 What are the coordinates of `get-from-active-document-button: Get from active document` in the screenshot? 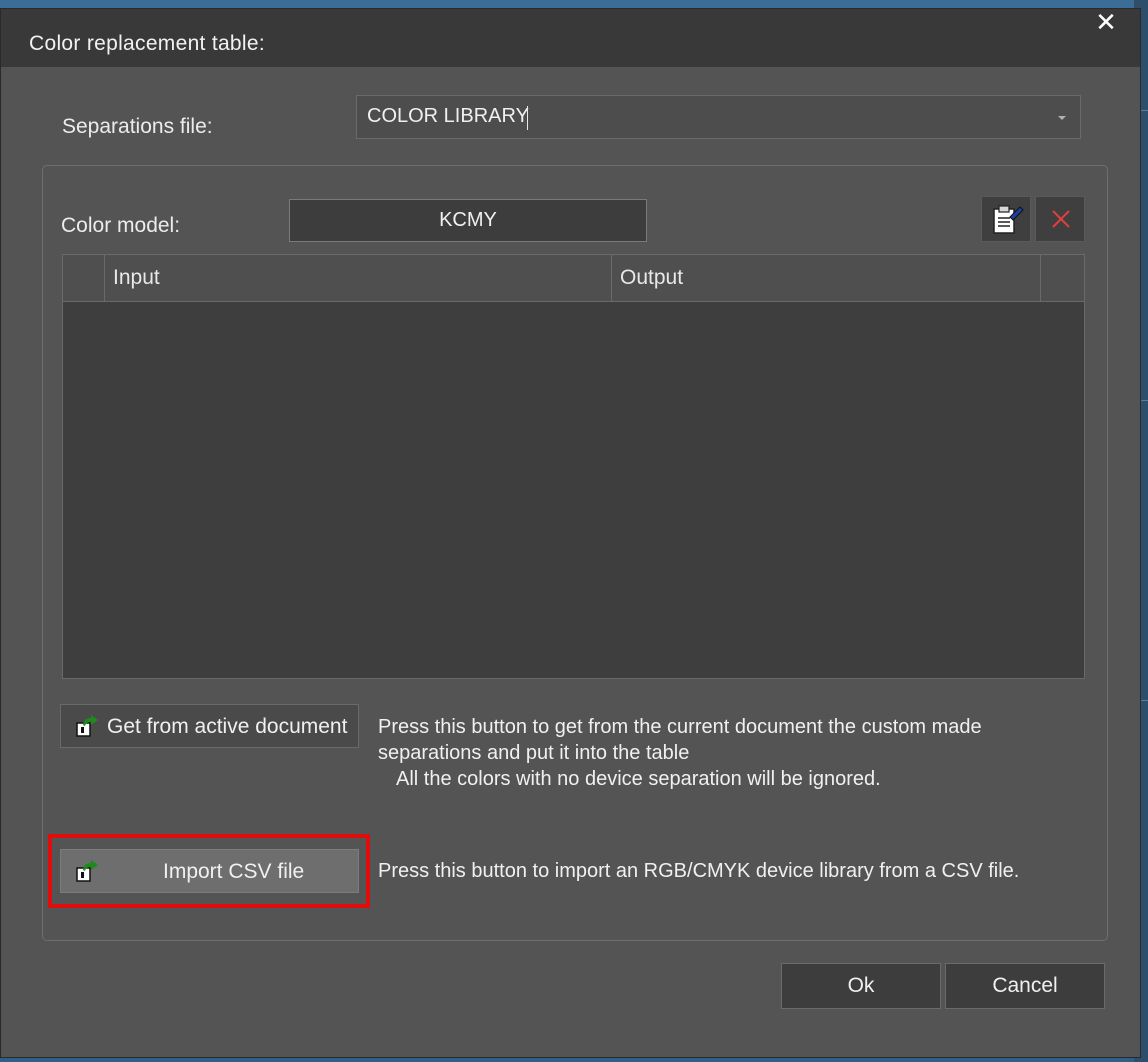 It's located at (209, 726).